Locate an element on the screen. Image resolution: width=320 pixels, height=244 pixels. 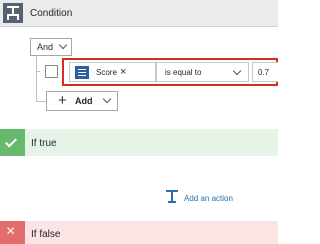
value-input: 0.7 is located at coordinates (265, 72).